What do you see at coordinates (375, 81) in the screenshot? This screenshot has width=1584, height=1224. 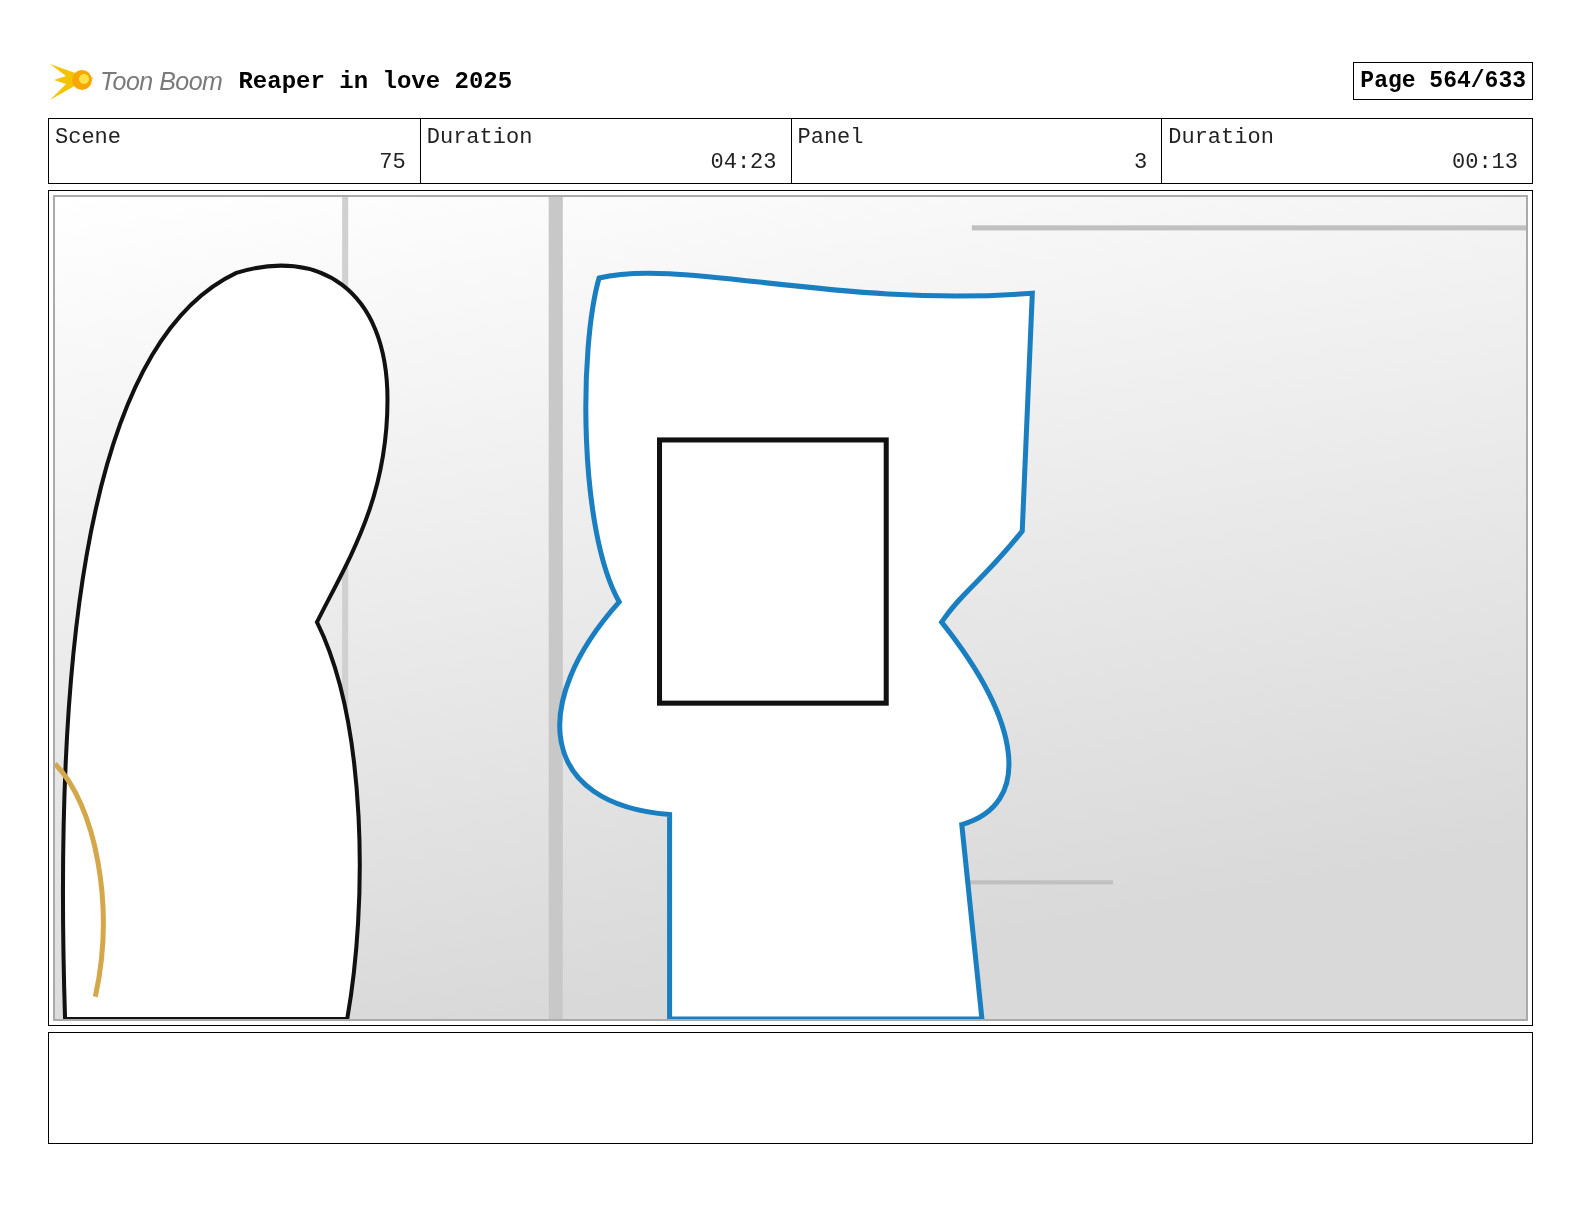 I see `storyboard-title: Reaper in love 2025` at bounding box center [375, 81].